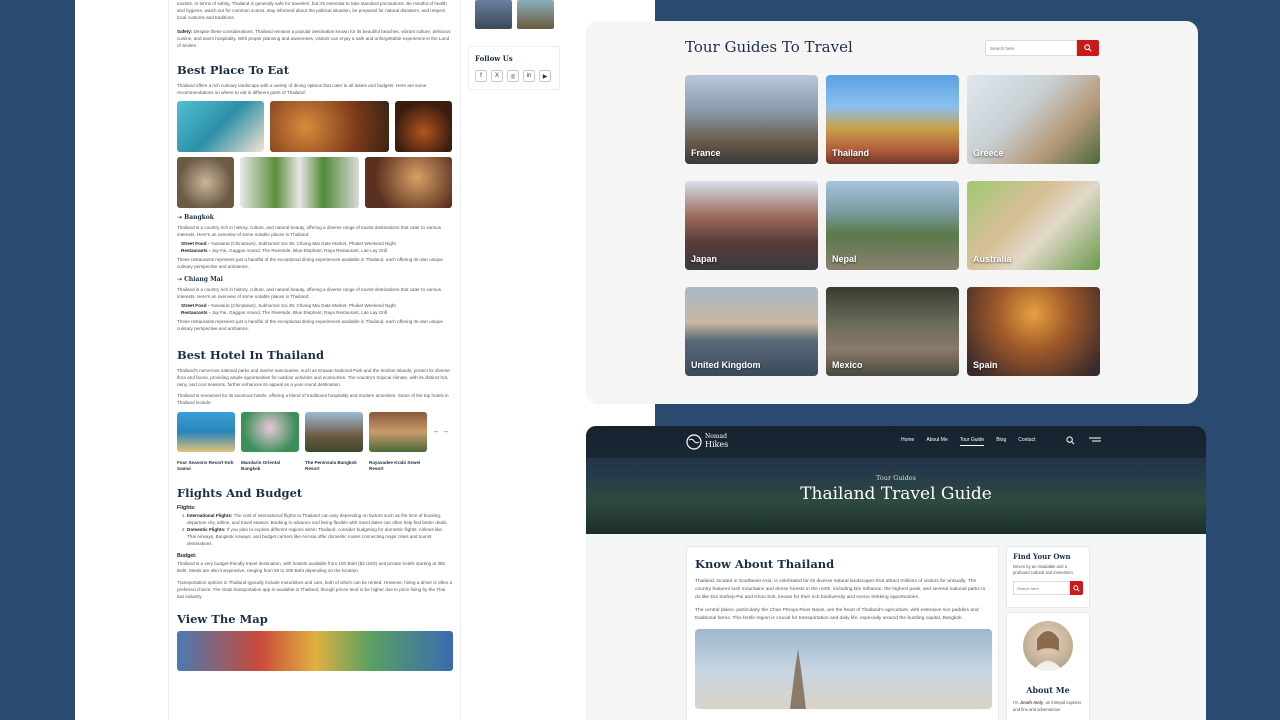 Image resolution: width=1280 pixels, height=720 pixels. What do you see at coordinates (769, 47) in the screenshot?
I see `tour-guides-title: Tour Guides To Travel` at bounding box center [769, 47].